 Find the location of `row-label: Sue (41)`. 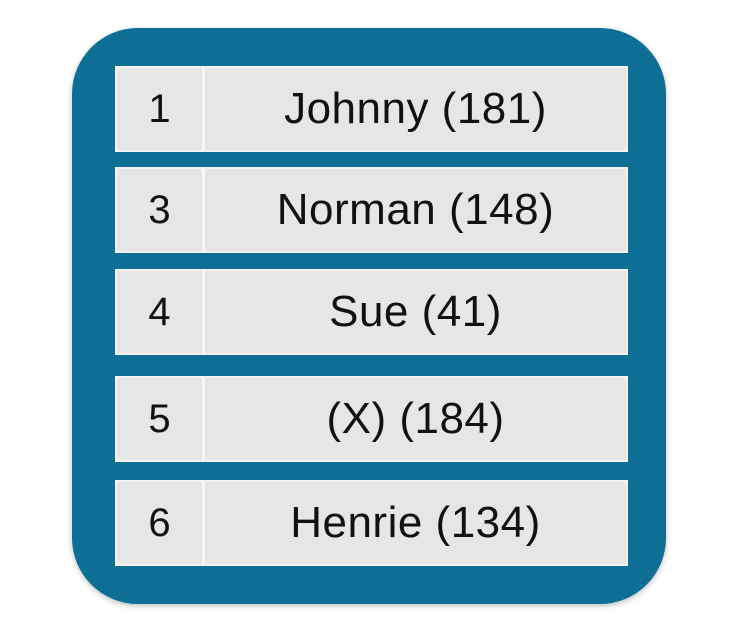

row-label: Sue (41) is located at coordinates (415, 311).